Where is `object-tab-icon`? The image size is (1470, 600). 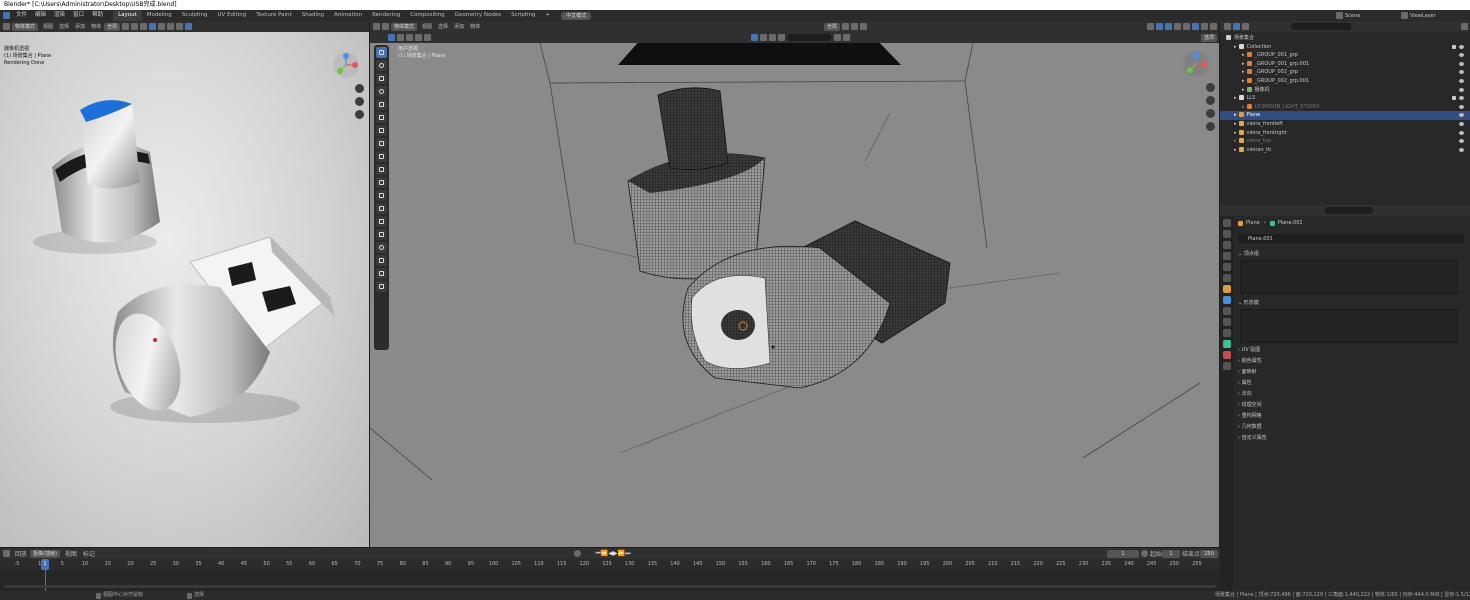 object-tab-icon is located at coordinates (1227, 289).